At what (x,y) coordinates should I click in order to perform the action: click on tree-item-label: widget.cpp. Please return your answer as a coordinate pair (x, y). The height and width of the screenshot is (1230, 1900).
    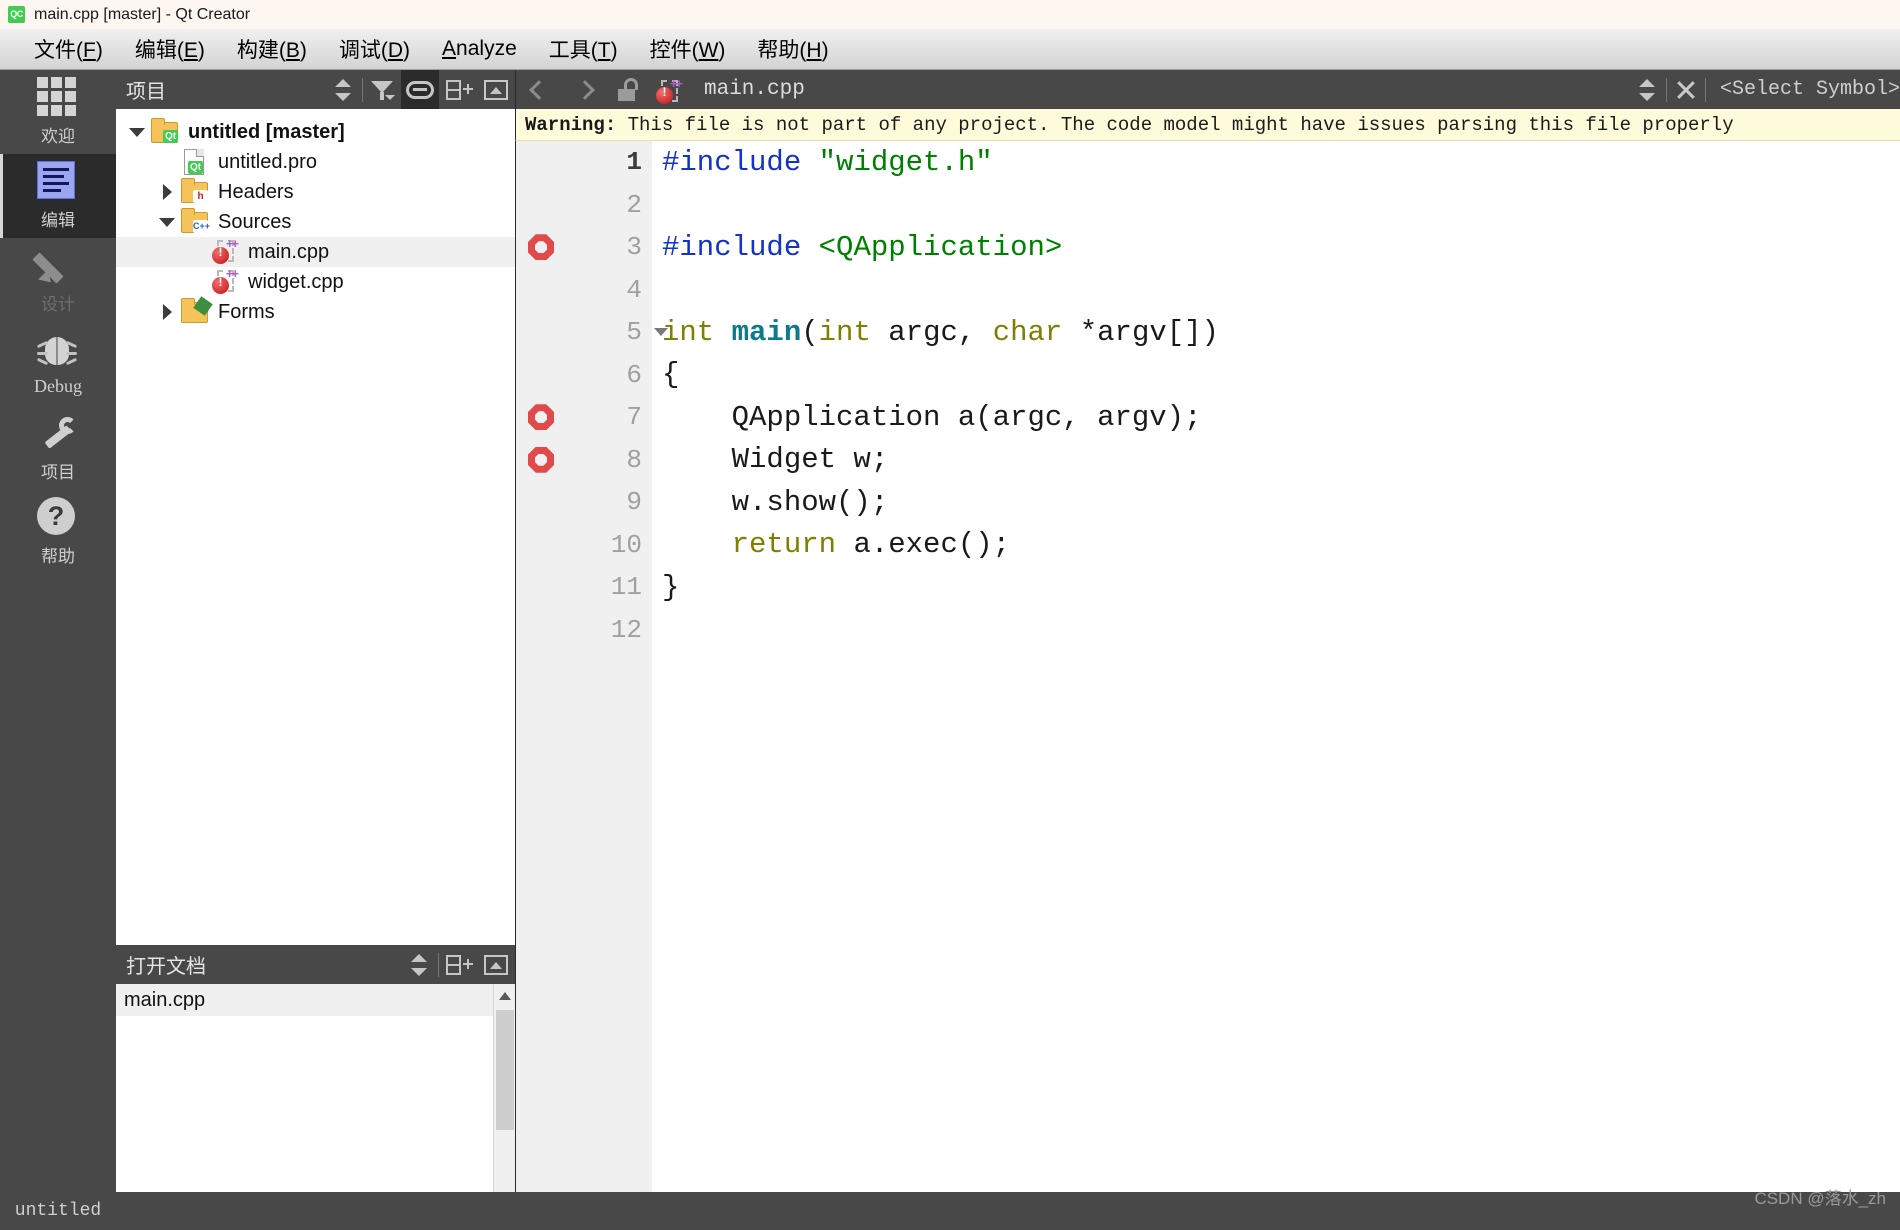
    Looking at the image, I should click on (296, 281).